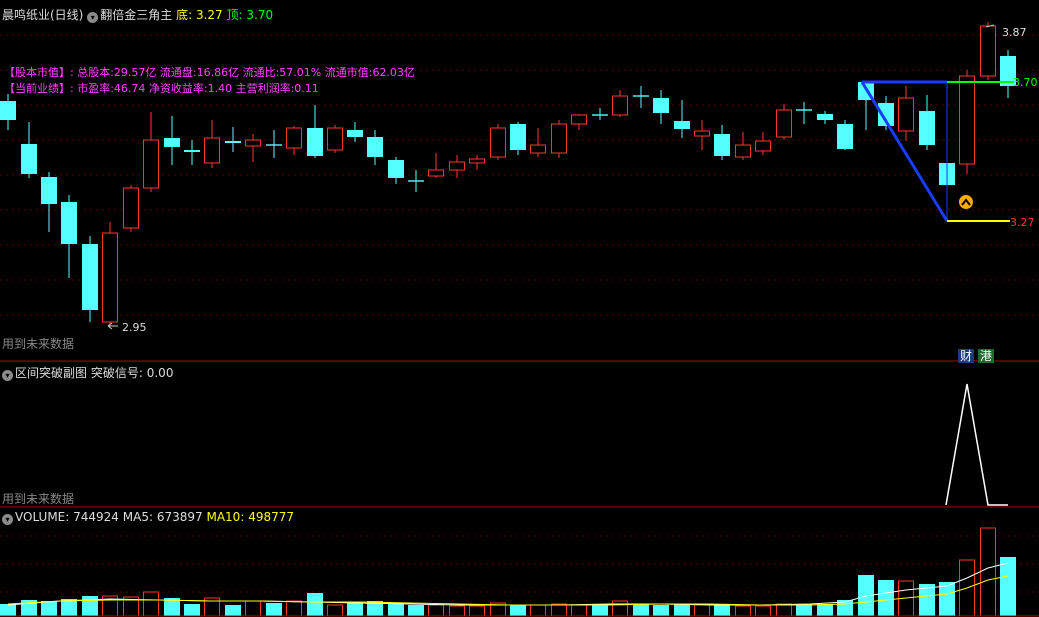 The height and width of the screenshot is (617, 1039). I want to click on finance-badge: 财, so click(966, 356).